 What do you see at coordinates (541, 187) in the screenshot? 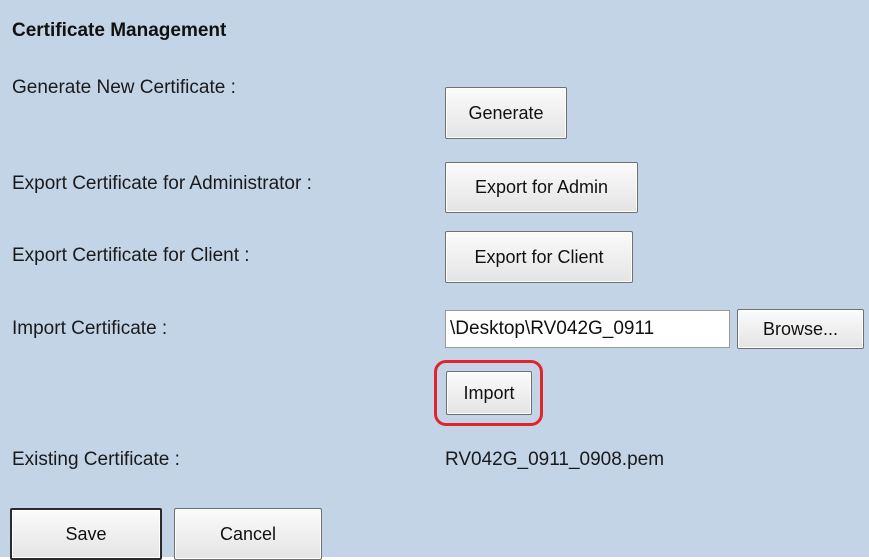
I see `export-for-admin-button: Export for Admin` at bounding box center [541, 187].